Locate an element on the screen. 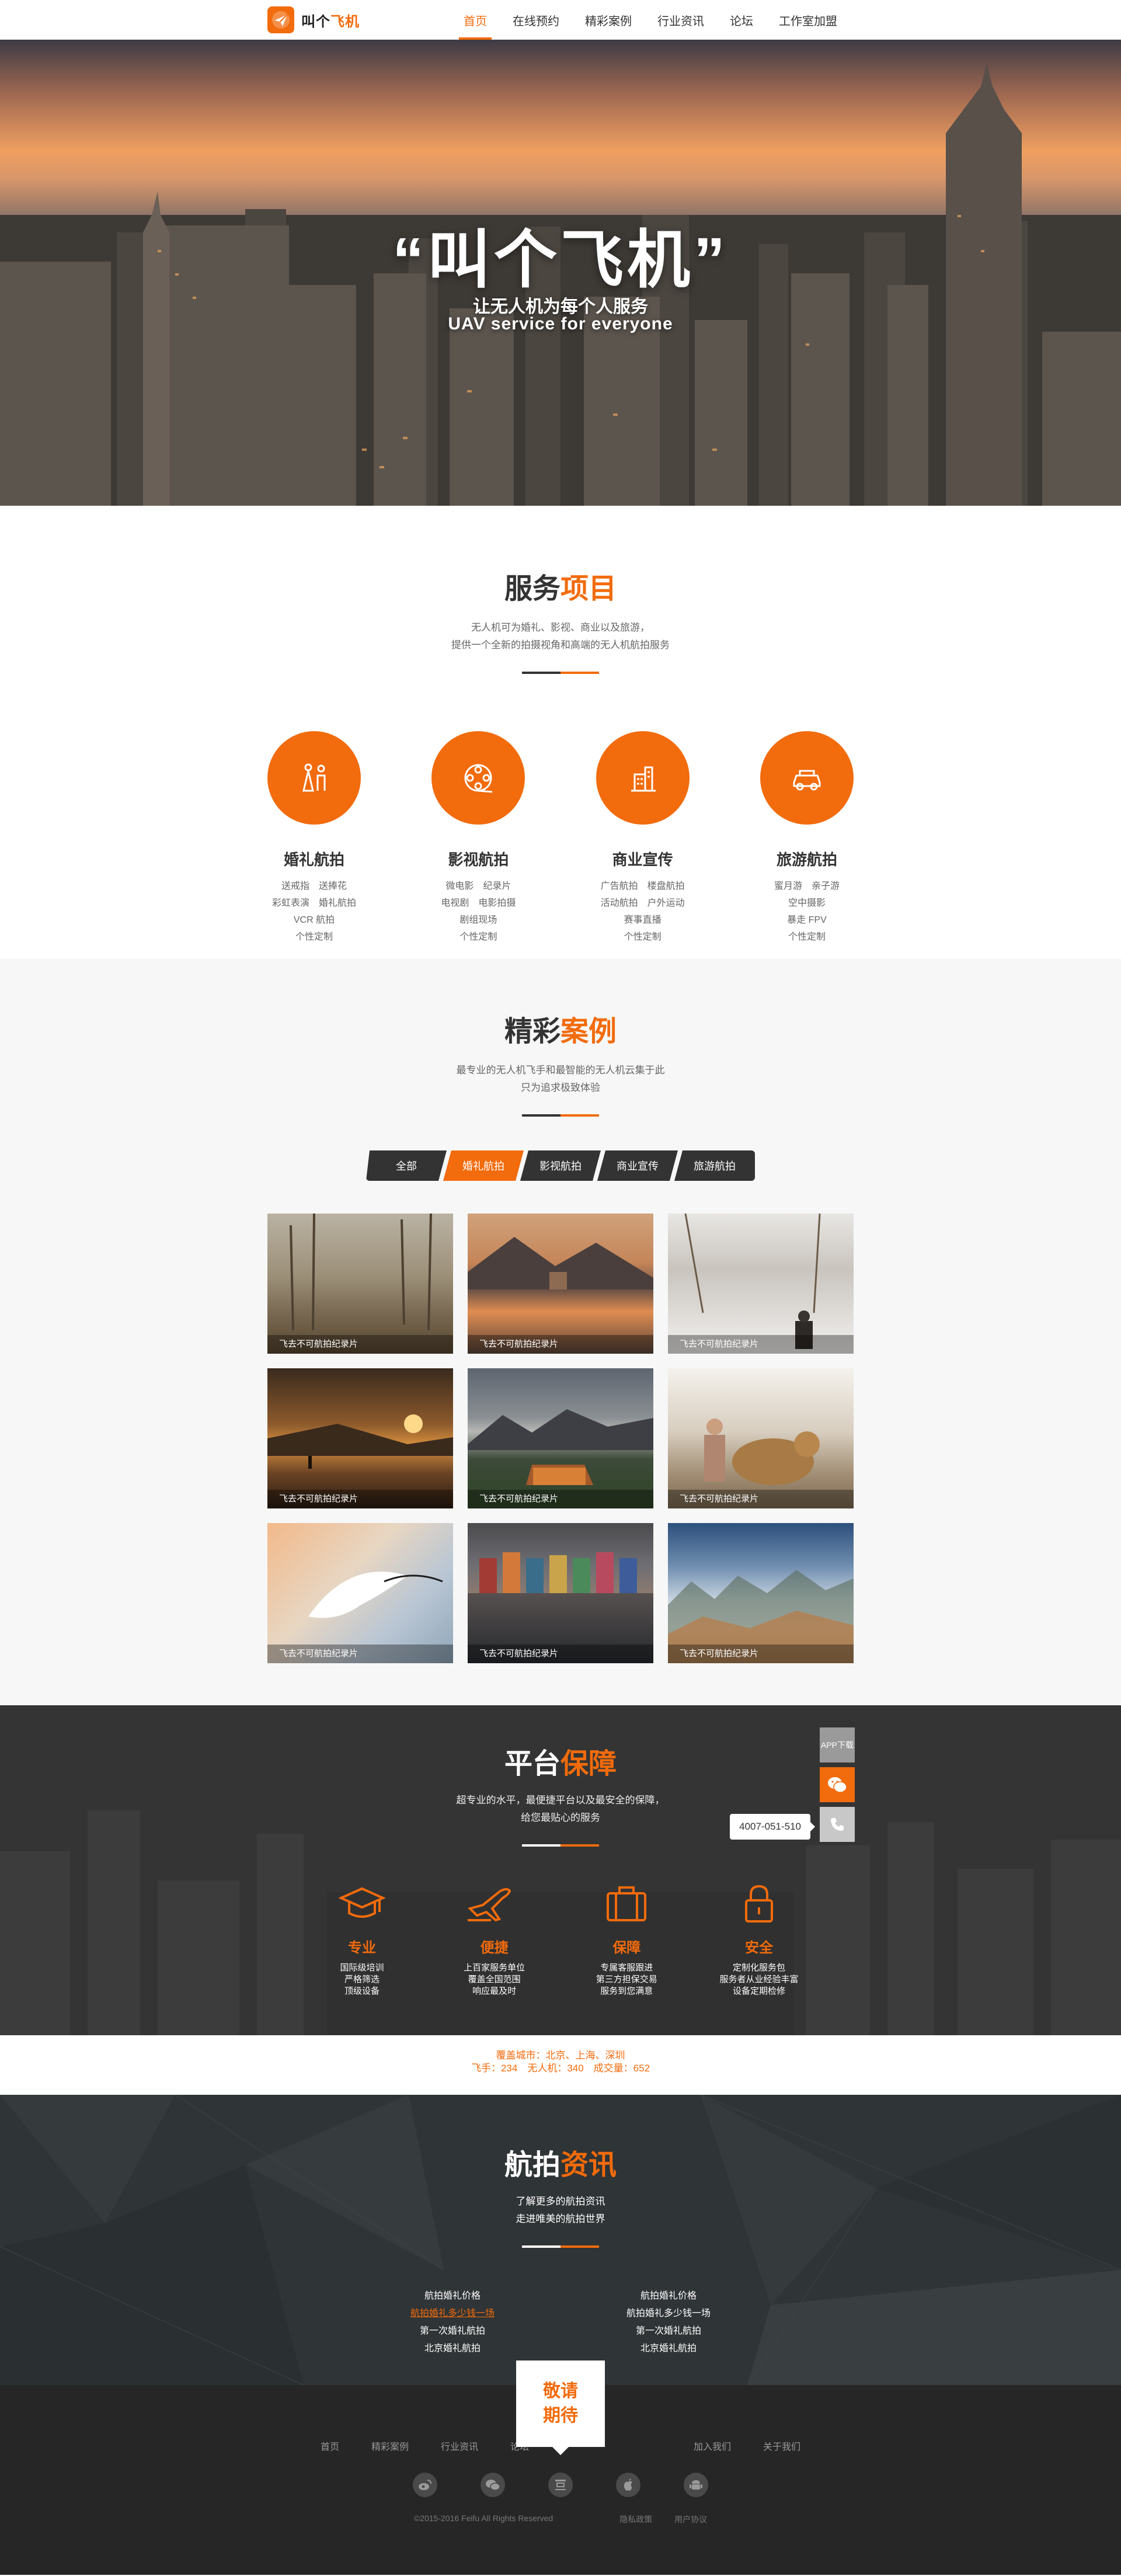  nav-item-join: 工作室加盟 is located at coordinates (808, 20).